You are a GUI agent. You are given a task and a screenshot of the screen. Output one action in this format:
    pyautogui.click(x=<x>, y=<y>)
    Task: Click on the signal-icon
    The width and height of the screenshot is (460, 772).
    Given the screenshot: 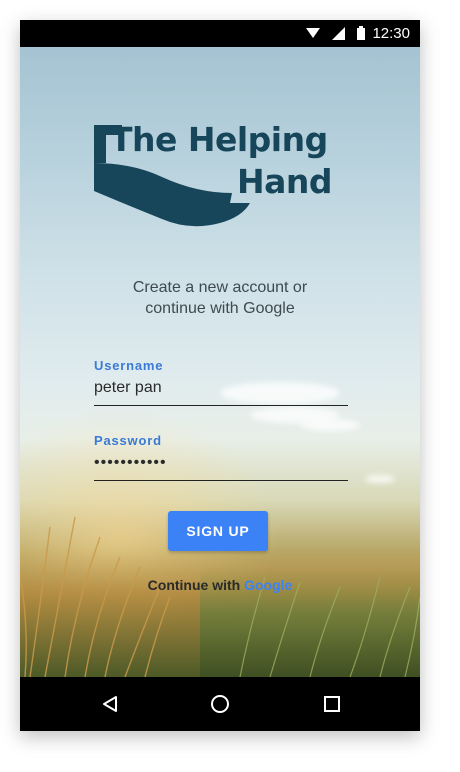 What is the action you would take?
    pyautogui.click(x=338, y=33)
    